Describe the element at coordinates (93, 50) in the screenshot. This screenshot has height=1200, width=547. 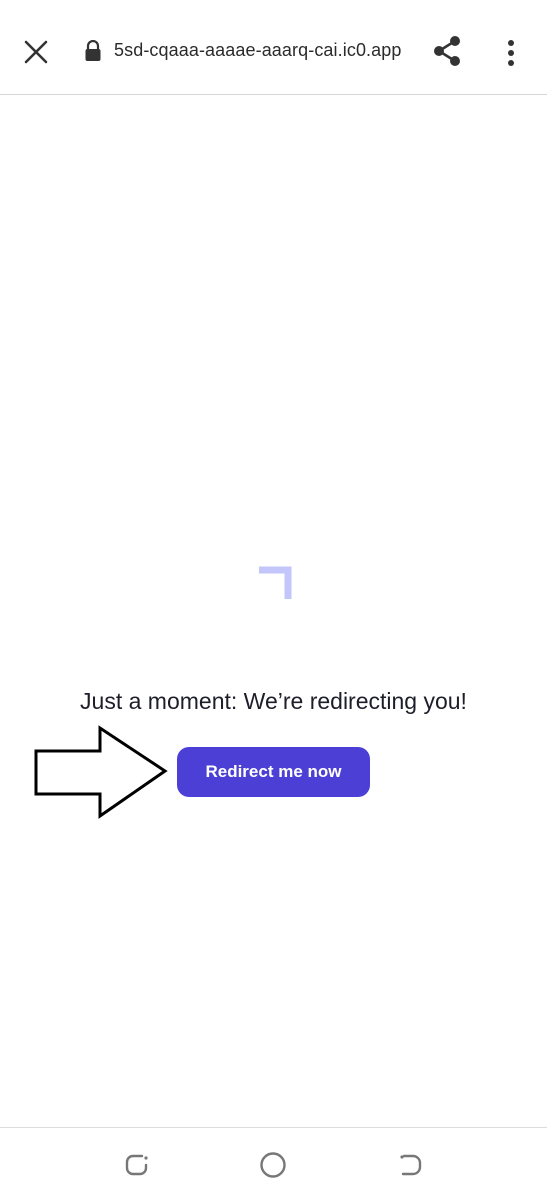
I see `lock-icon` at that location.